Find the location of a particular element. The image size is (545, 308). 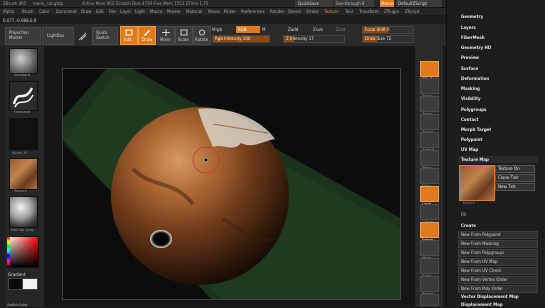

menu-alpha: Alpha is located at coordinates (8, 11).